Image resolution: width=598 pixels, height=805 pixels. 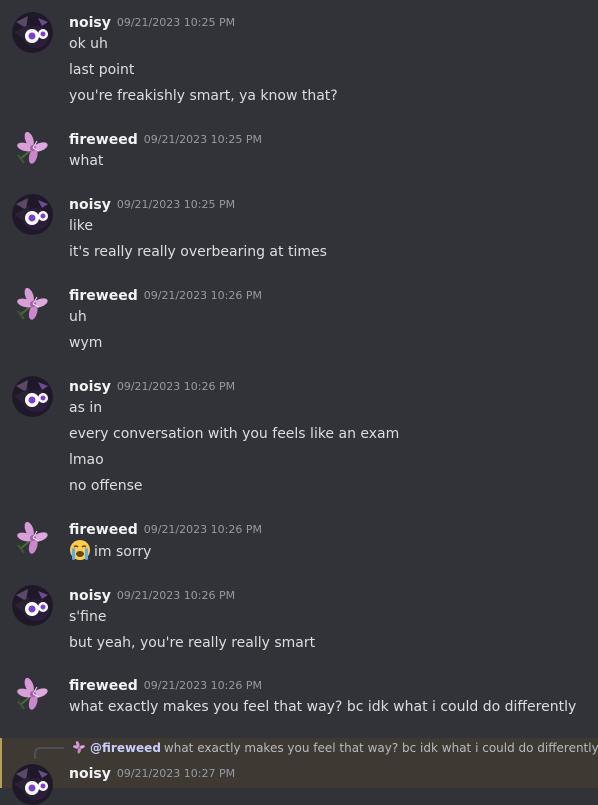 I want to click on message-text: but yeah, you're really really smart, so click(x=192, y=643).